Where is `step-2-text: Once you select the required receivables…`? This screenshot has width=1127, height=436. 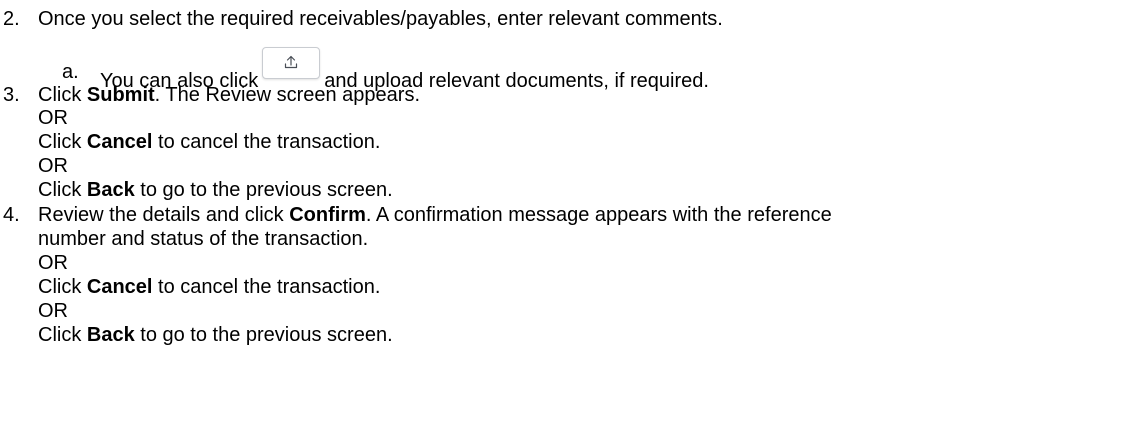
step-2-text: Once you select the required receivables… is located at coordinates (380, 19).